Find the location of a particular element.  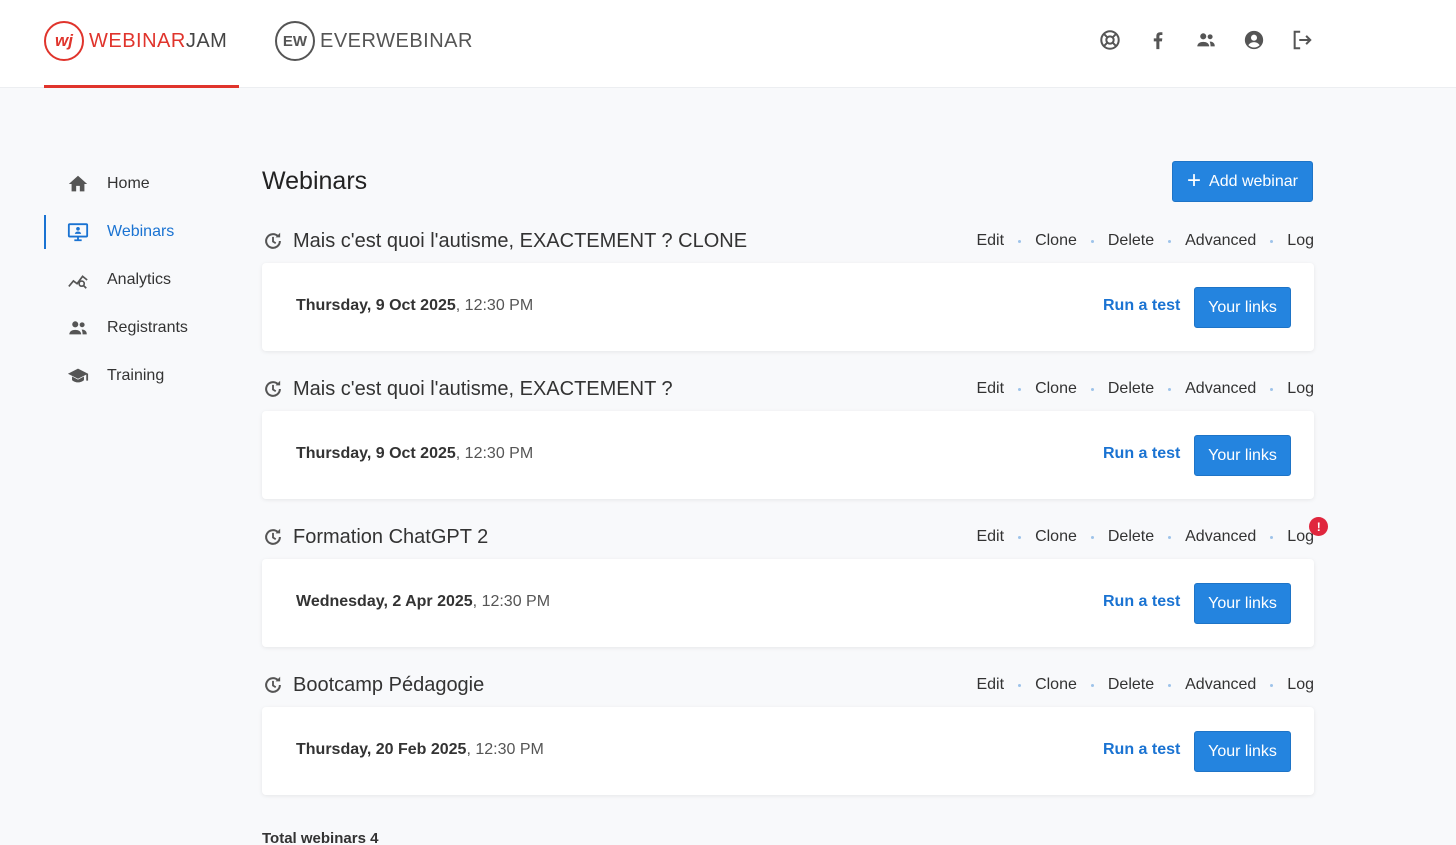

community-icon is located at coordinates (1206, 40).